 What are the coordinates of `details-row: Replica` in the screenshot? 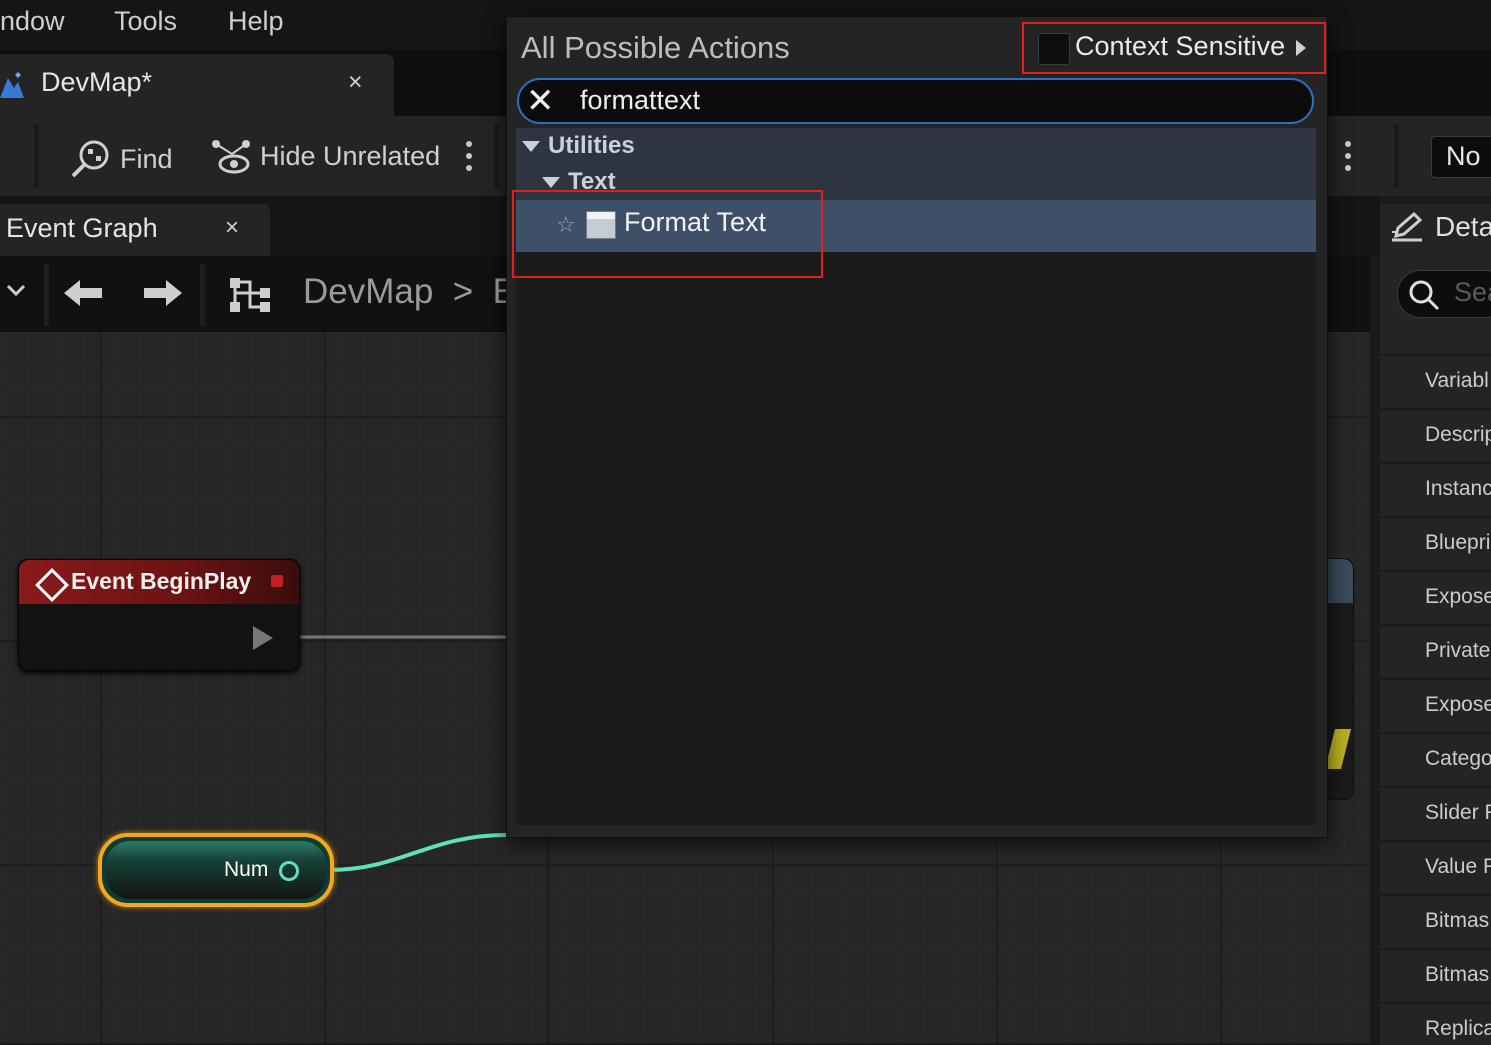 It's located at (1435, 1023).